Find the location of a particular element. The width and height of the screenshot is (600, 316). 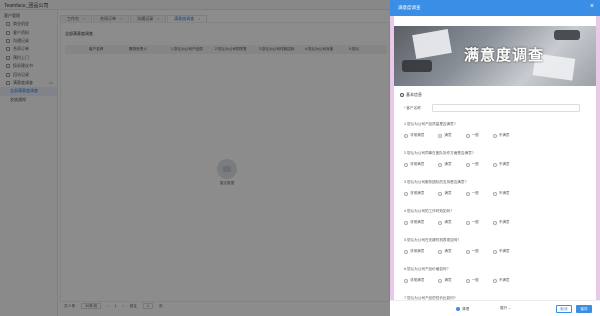

banner-title: 满意度调查 is located at coordinates (504, 55).